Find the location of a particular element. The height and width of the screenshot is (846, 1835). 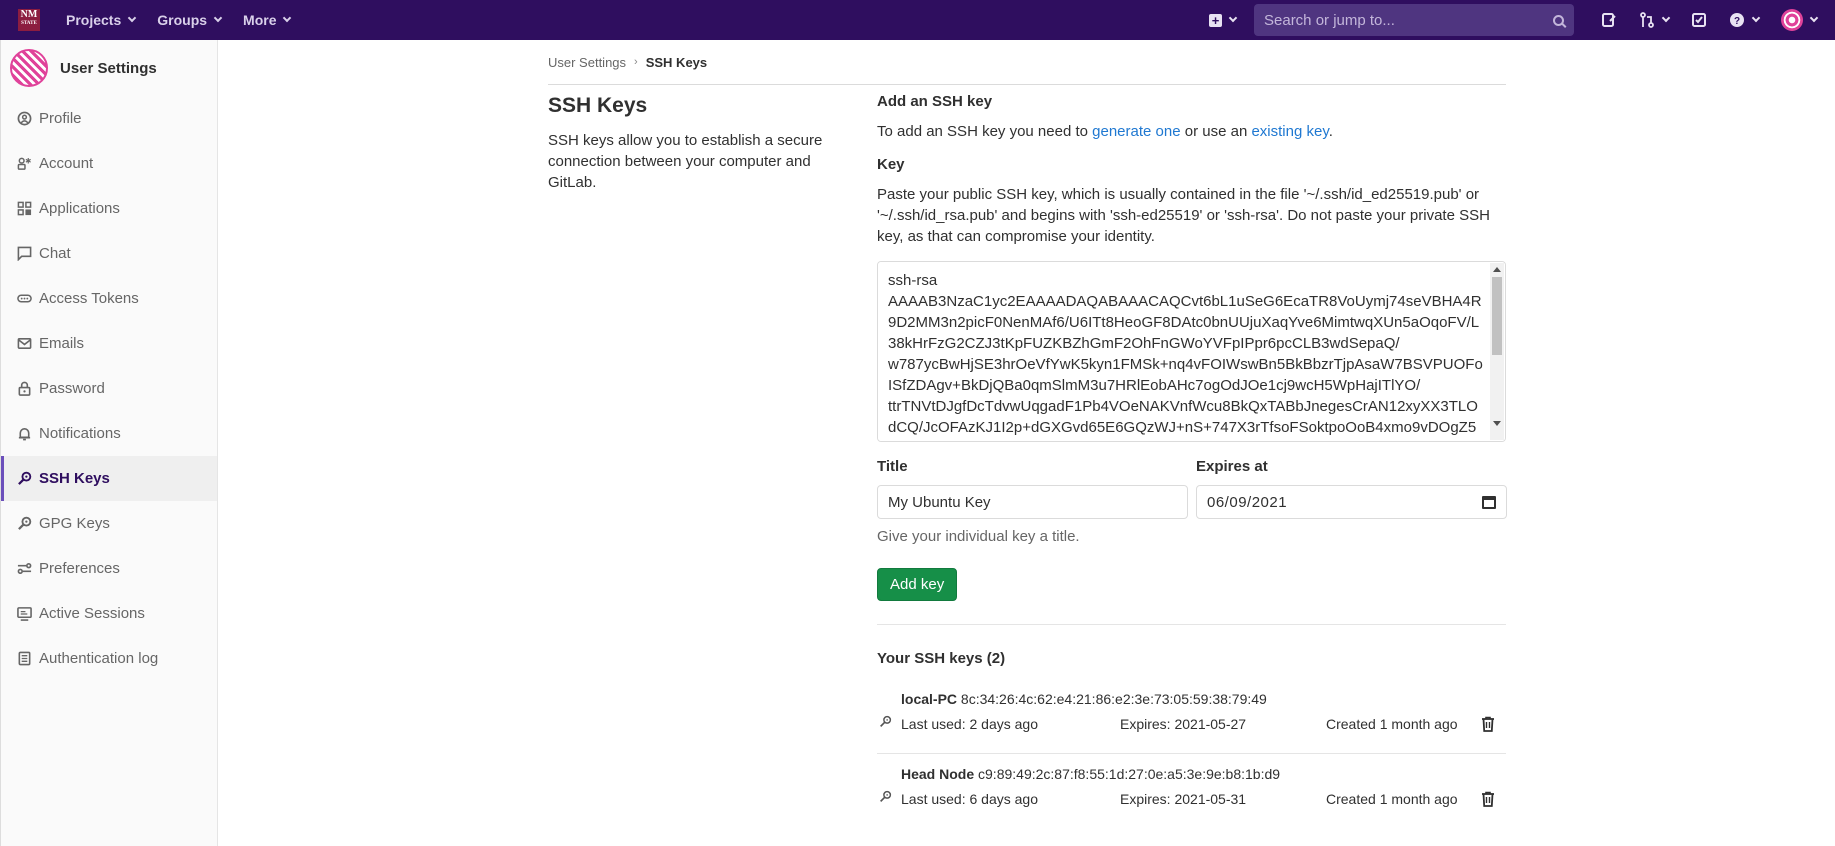

sidebar-title: User Settings is located at coordinates (108, 68).